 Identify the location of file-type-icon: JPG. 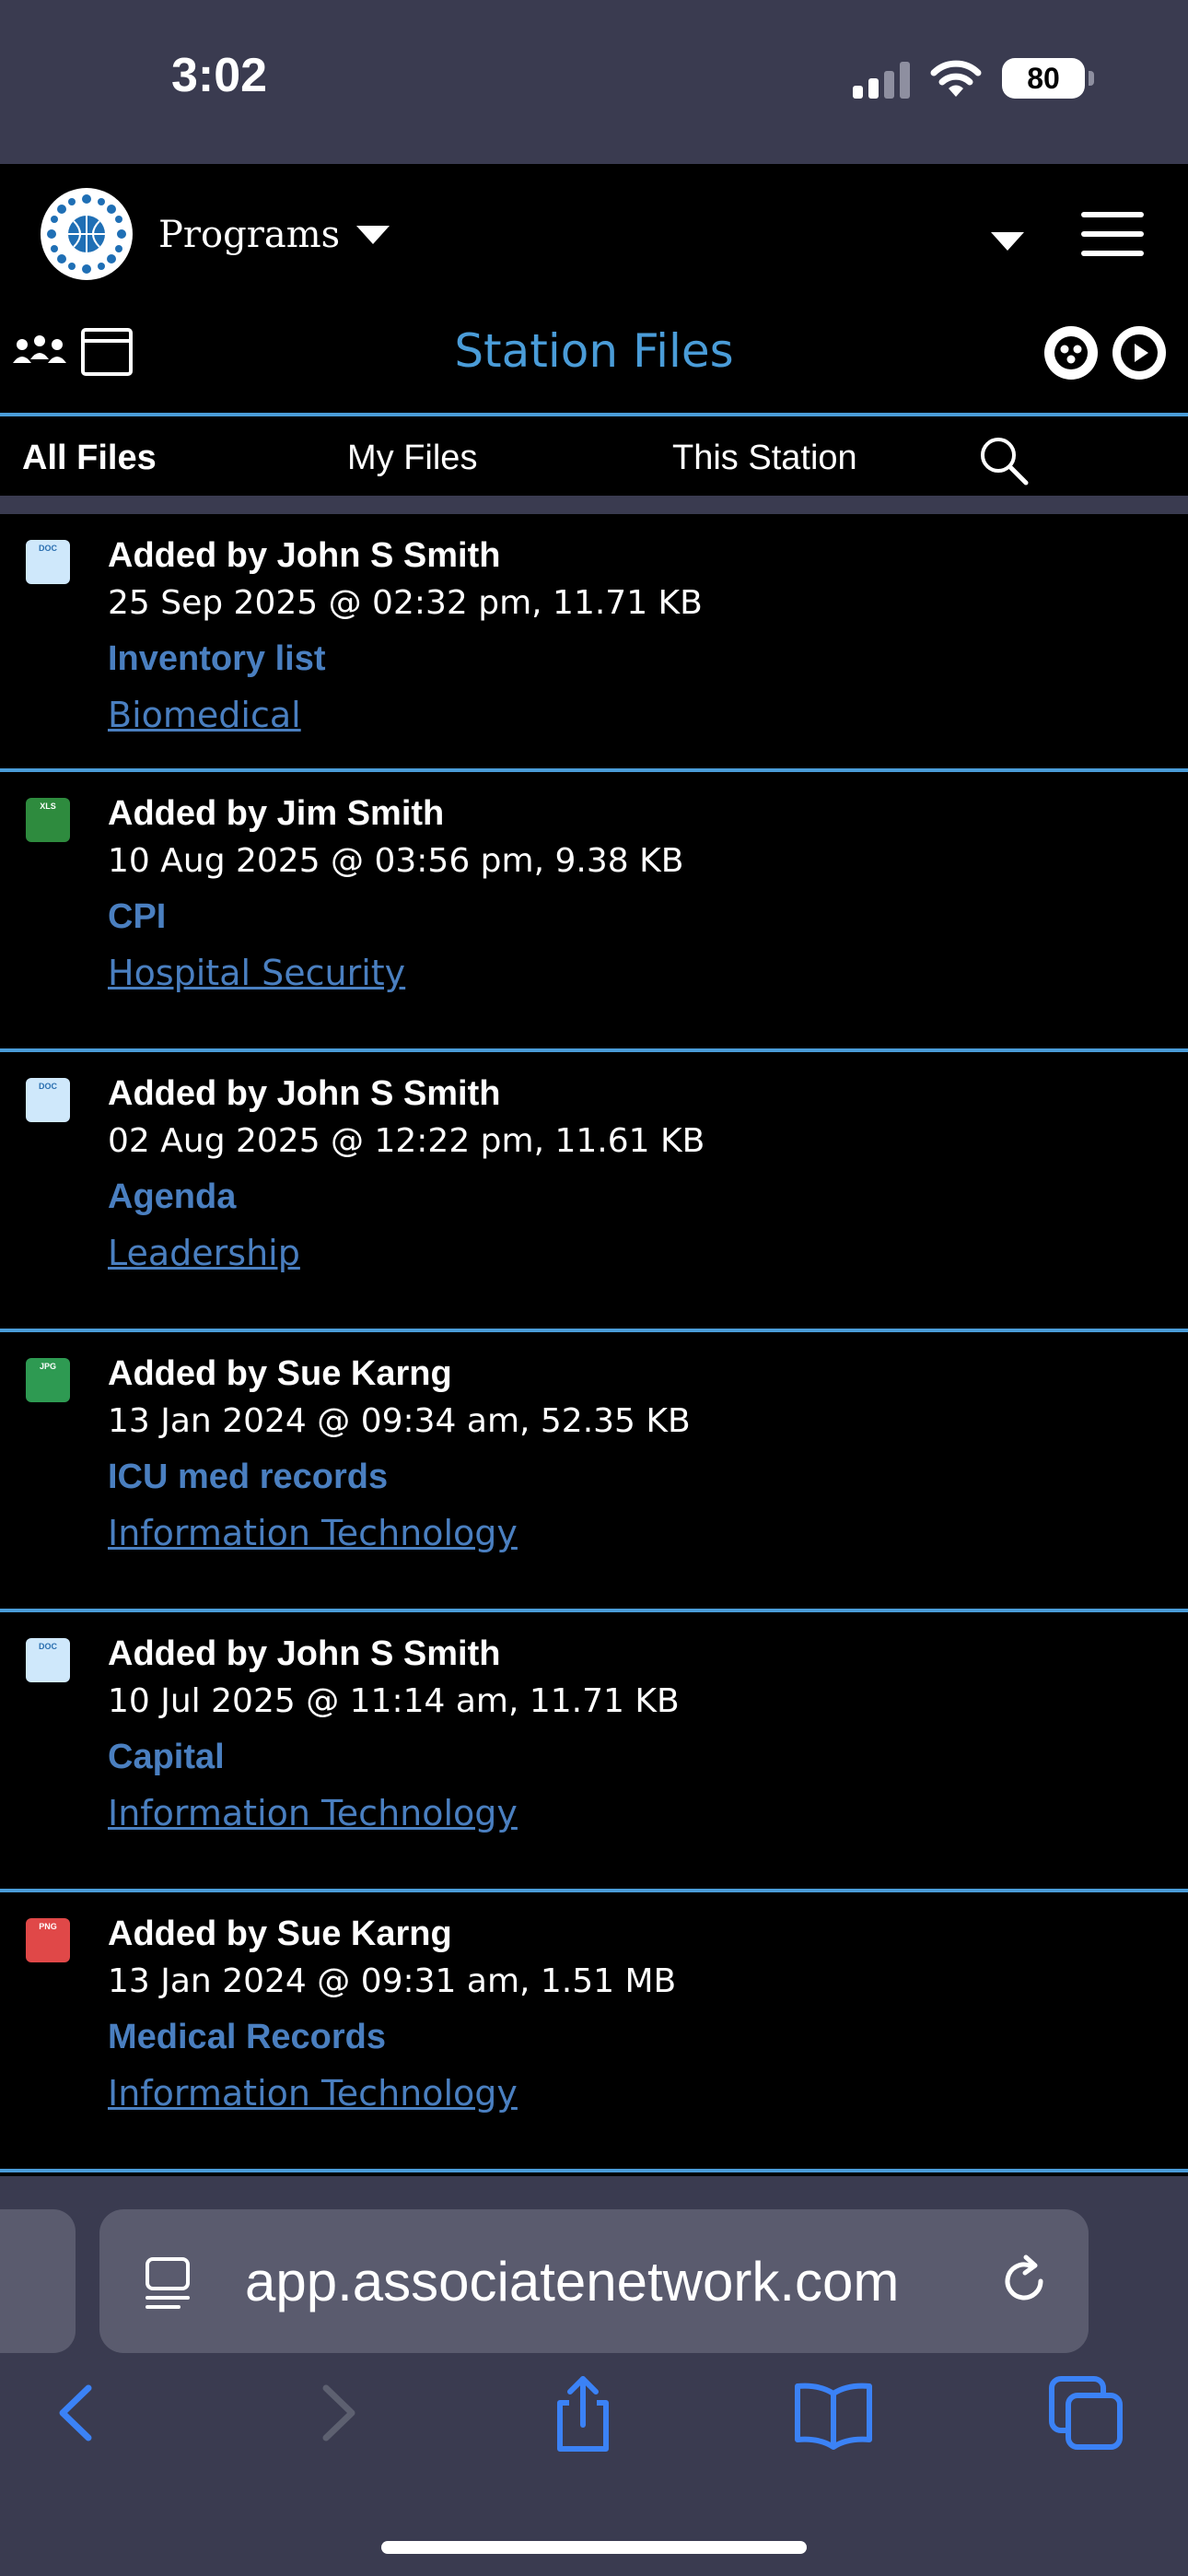
(48, 1380).